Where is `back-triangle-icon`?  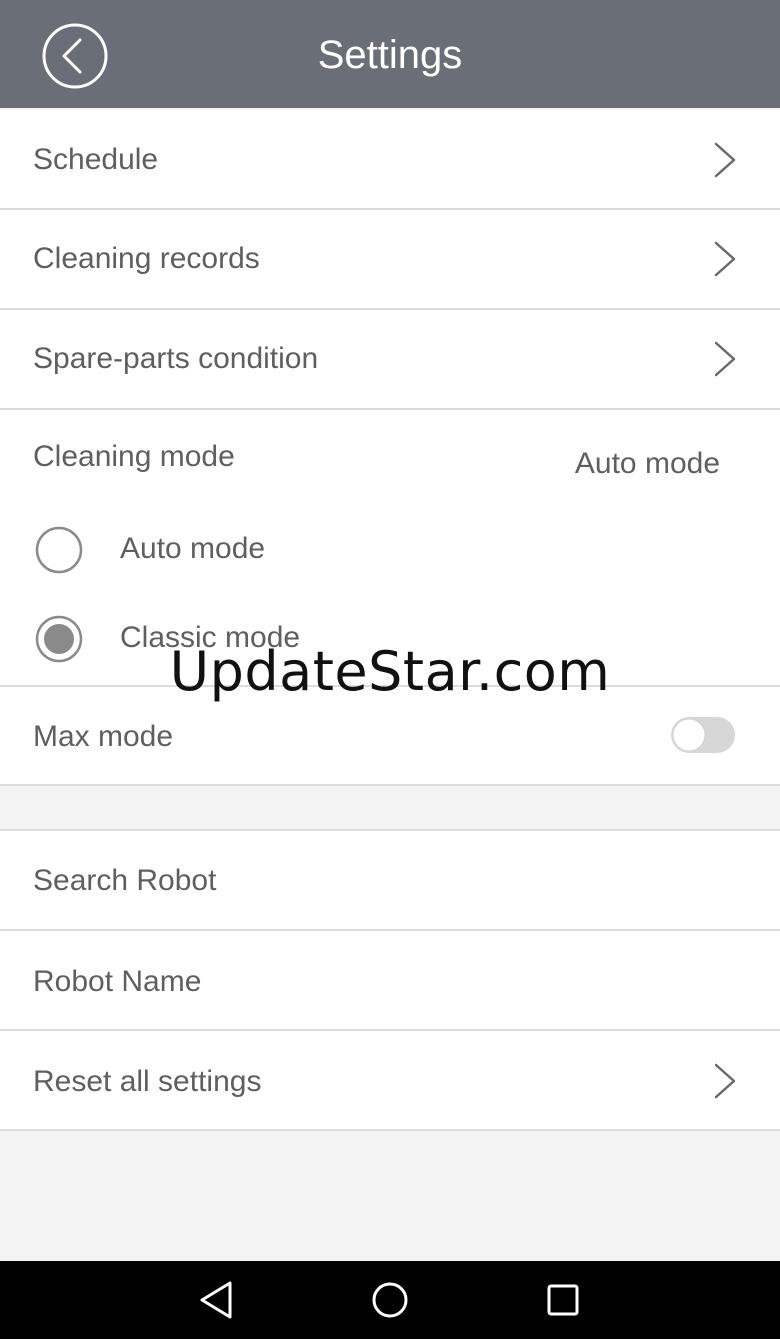 back-triangle-icon is located at coordinates (216, 1300).